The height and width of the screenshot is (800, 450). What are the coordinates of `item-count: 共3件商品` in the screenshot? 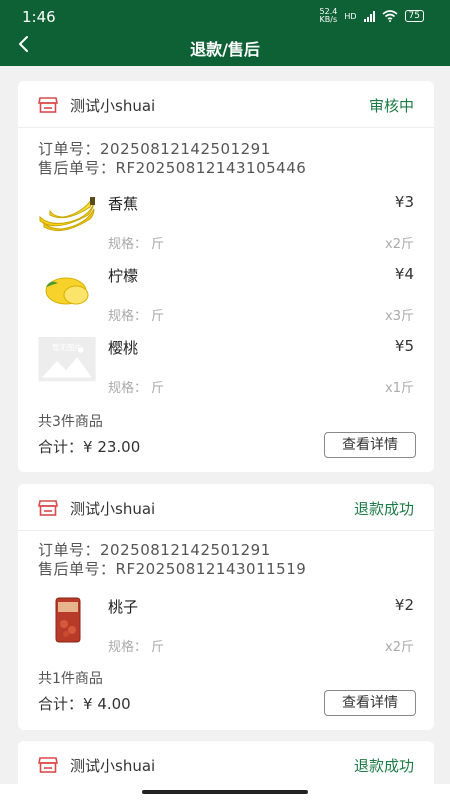 It's located at (70, 422).